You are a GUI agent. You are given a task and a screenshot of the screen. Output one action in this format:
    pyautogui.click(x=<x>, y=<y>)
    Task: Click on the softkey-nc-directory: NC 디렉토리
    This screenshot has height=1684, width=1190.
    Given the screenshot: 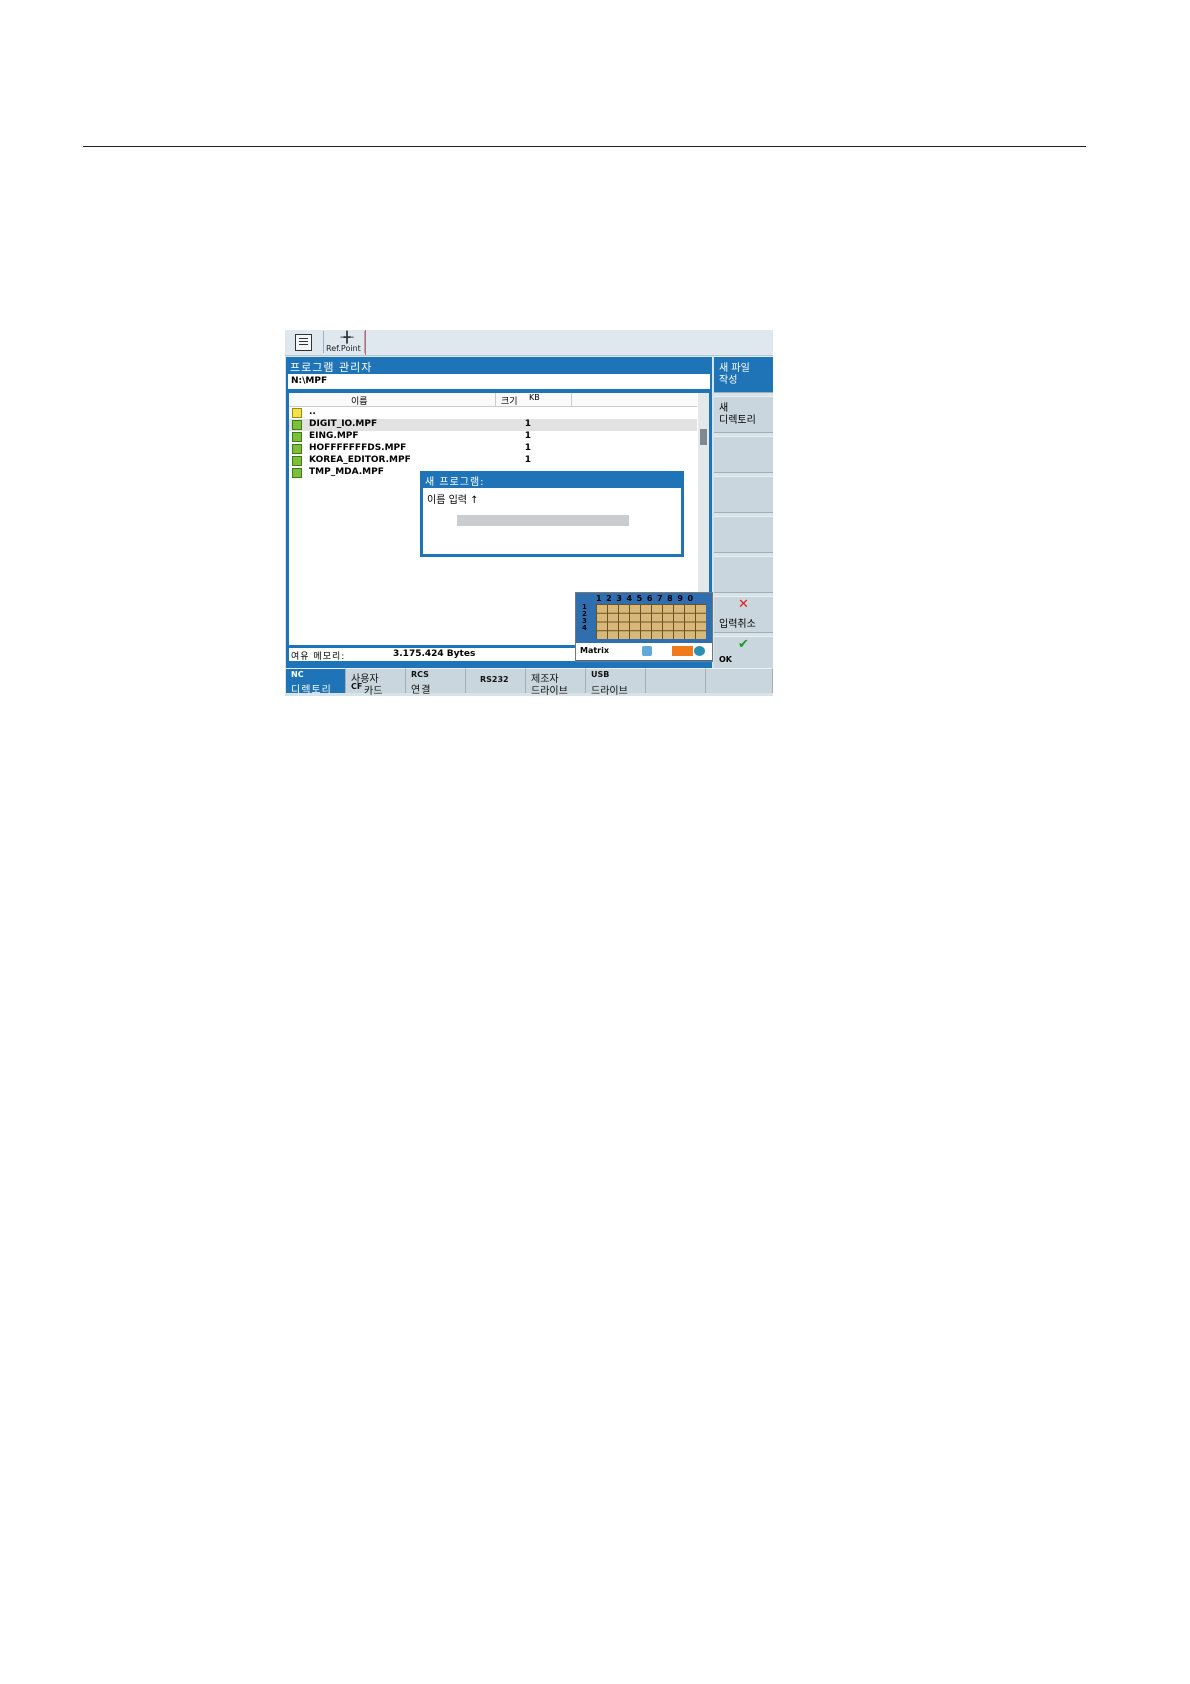 What is the action you would take?
    pyautogui.click(x=316, y=682)
    